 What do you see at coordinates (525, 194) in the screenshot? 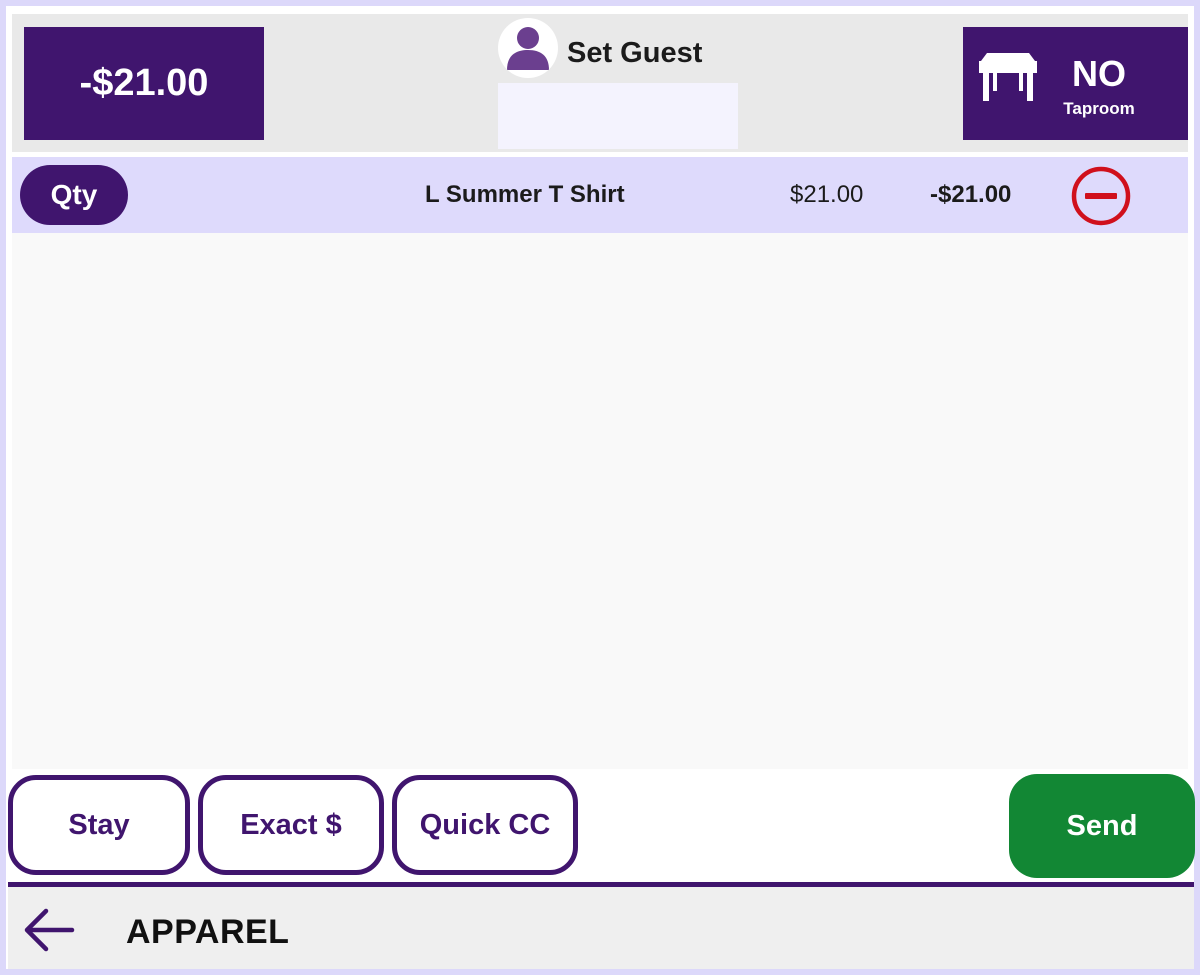
I see `item-name: L Summer T Shirt` at bounding box center [525, 194].